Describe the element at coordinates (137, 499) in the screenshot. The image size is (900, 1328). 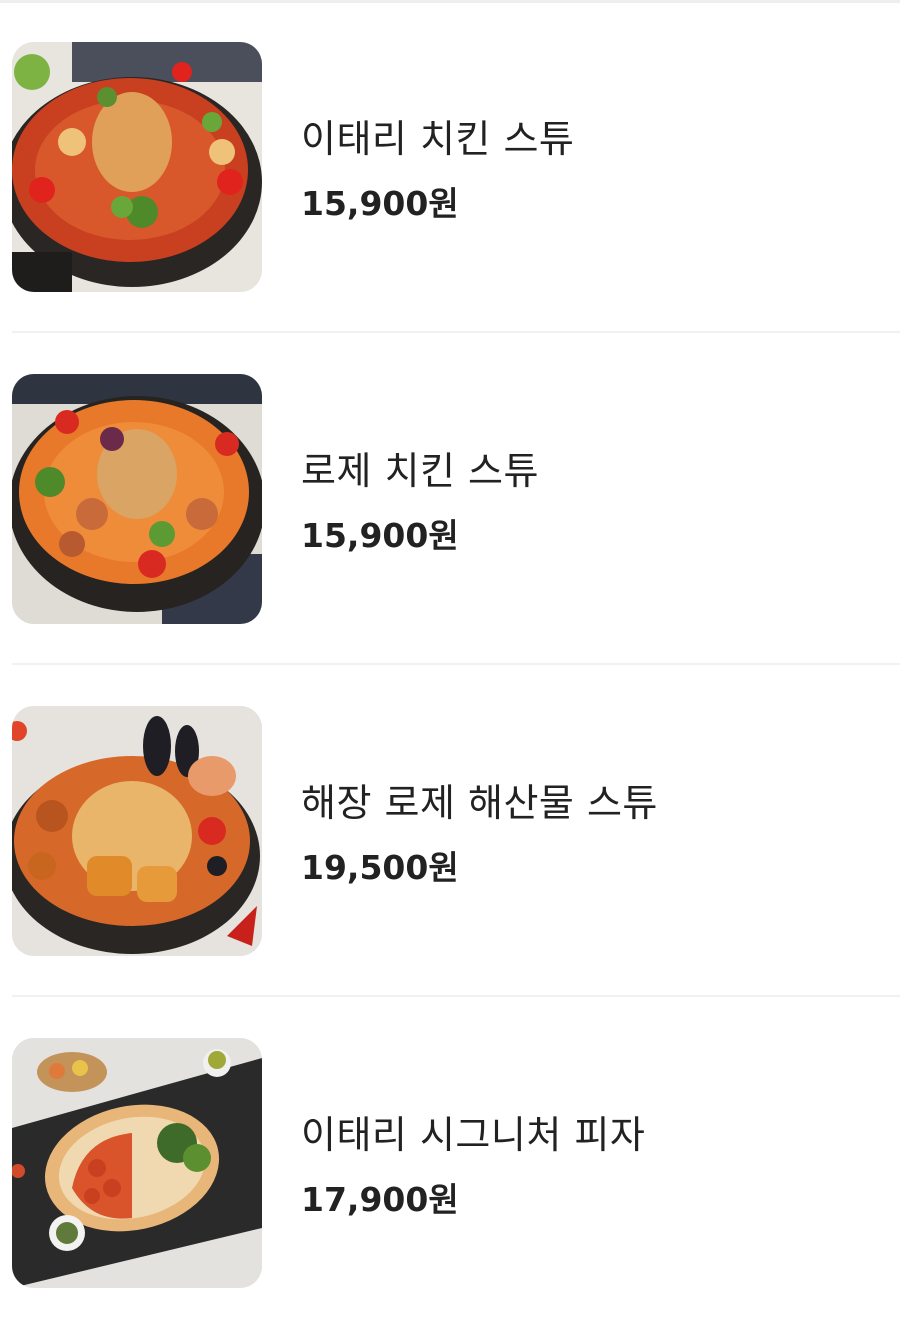
I see `rose-chicken-stew-photo` at that location.